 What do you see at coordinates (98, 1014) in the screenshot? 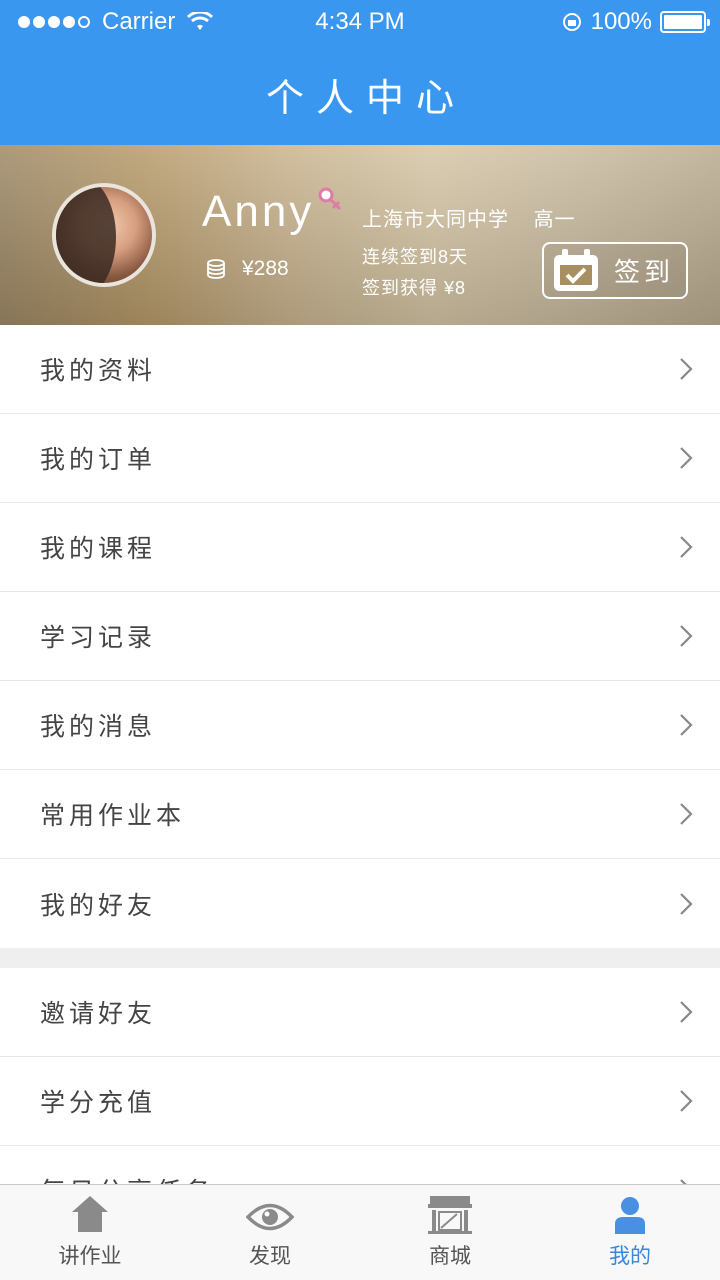
I see `menu-item-label: 邀请好友` at bounding box center [98, 1014].